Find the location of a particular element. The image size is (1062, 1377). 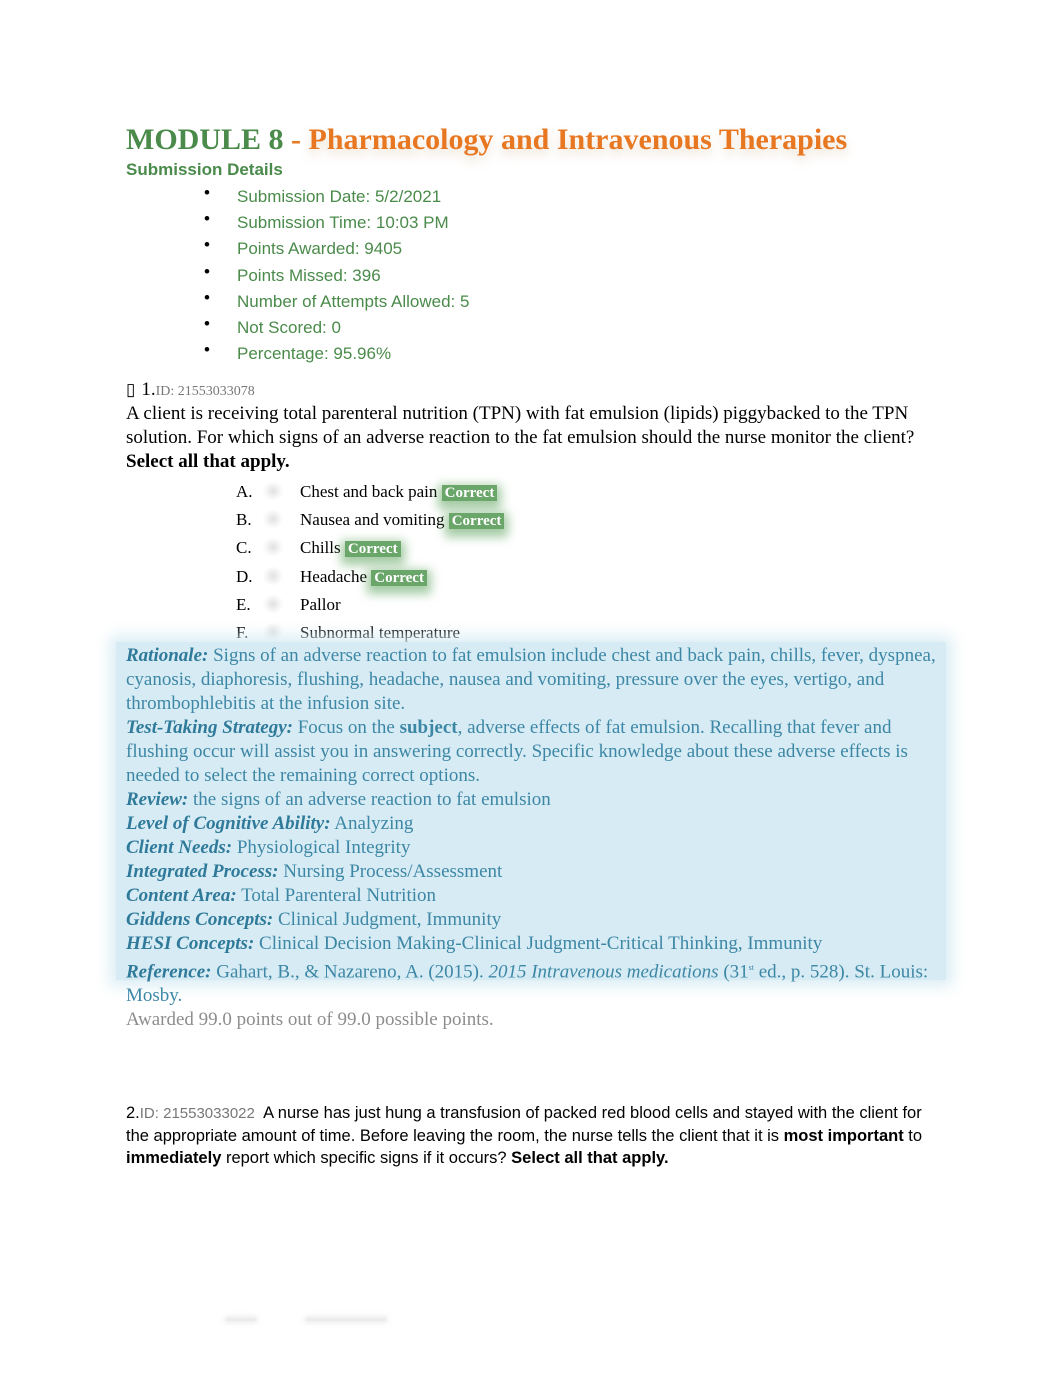

option-text: Subnormal temperature is located at coordinates (380, 632).